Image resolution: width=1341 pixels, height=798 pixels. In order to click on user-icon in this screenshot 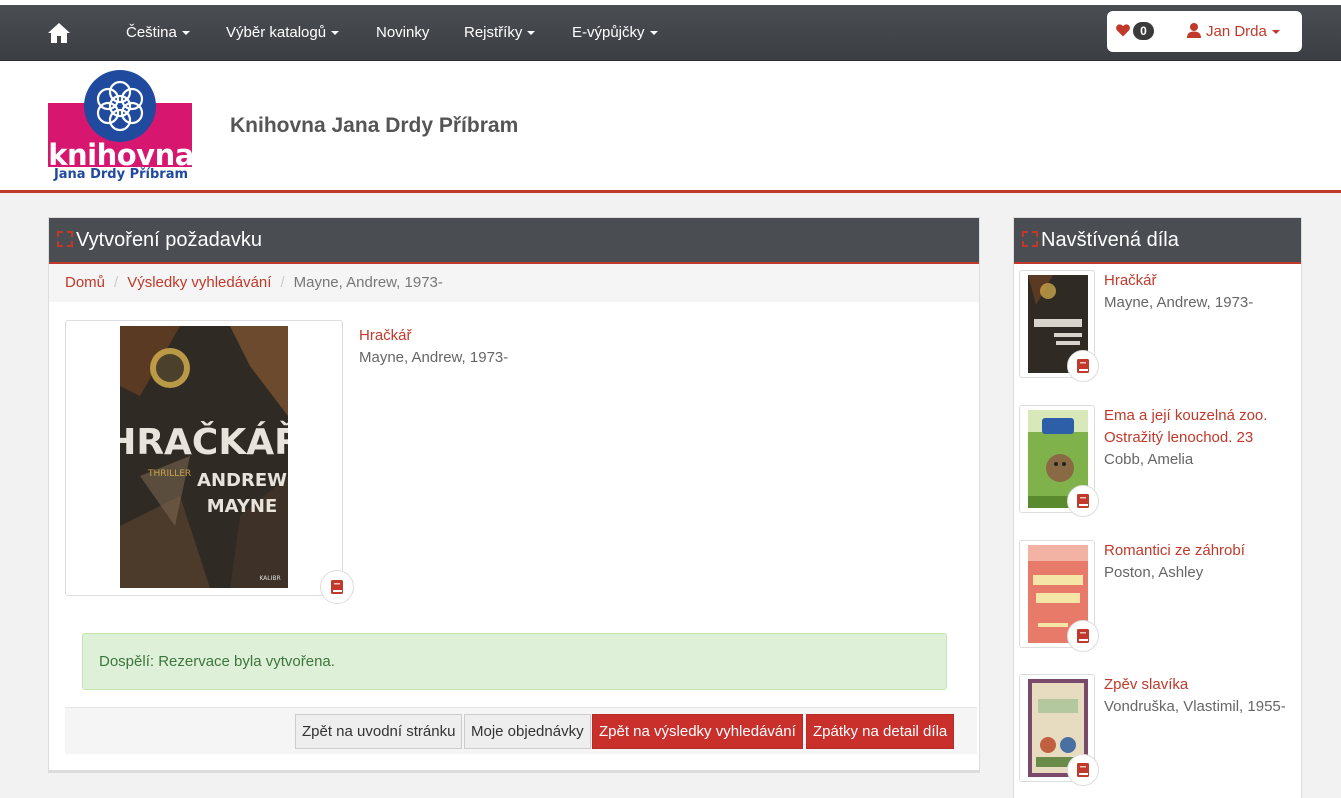, I will do `click(1194, 30)`.